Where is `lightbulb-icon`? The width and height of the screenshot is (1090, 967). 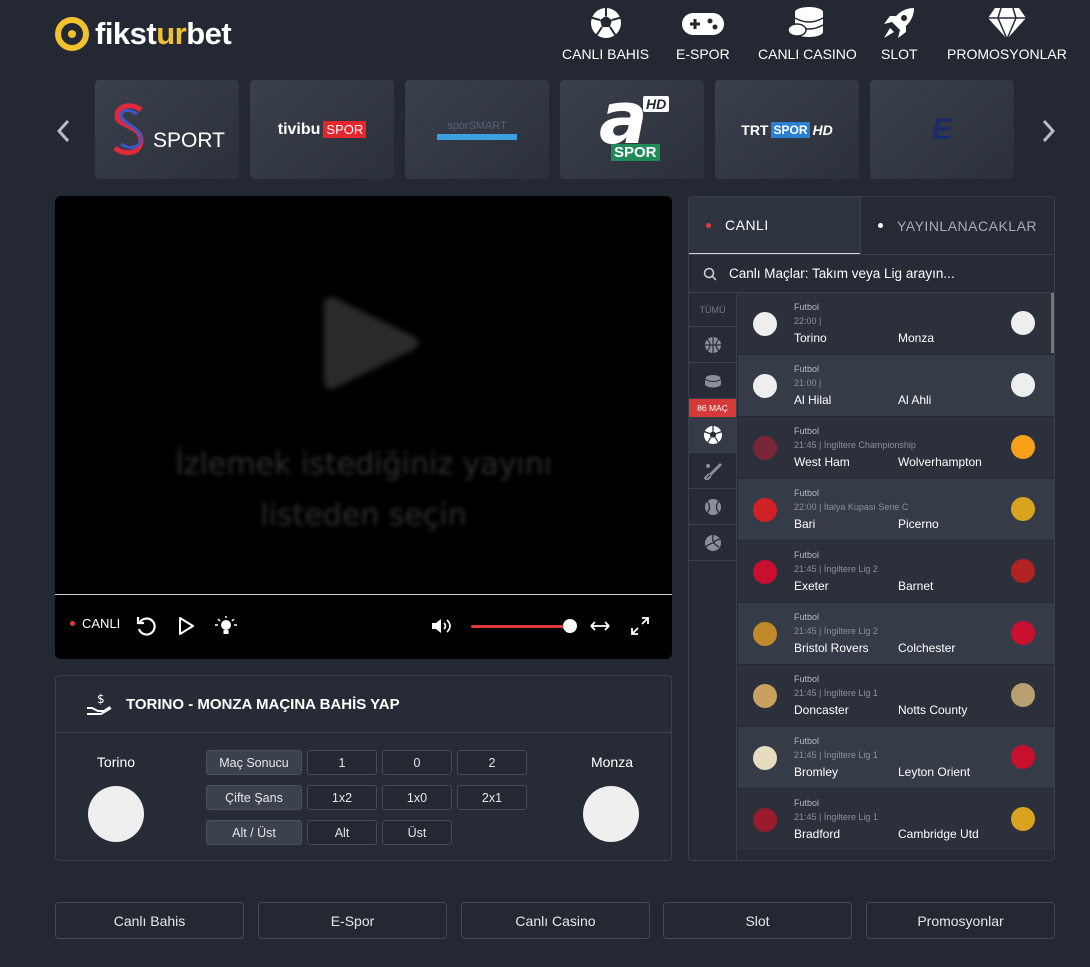
lightbulb-icon is located at coordinates (226, 626).